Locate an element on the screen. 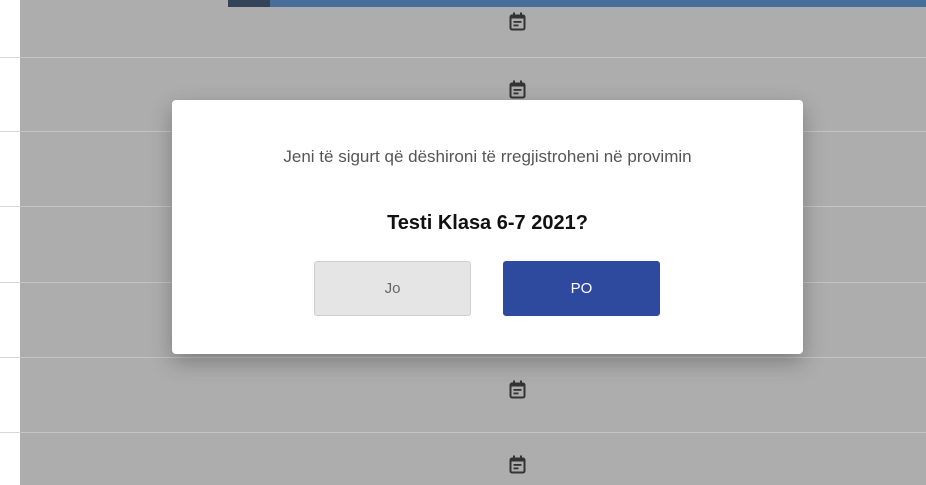  page-left-edge is located at coordinates (10, 242).